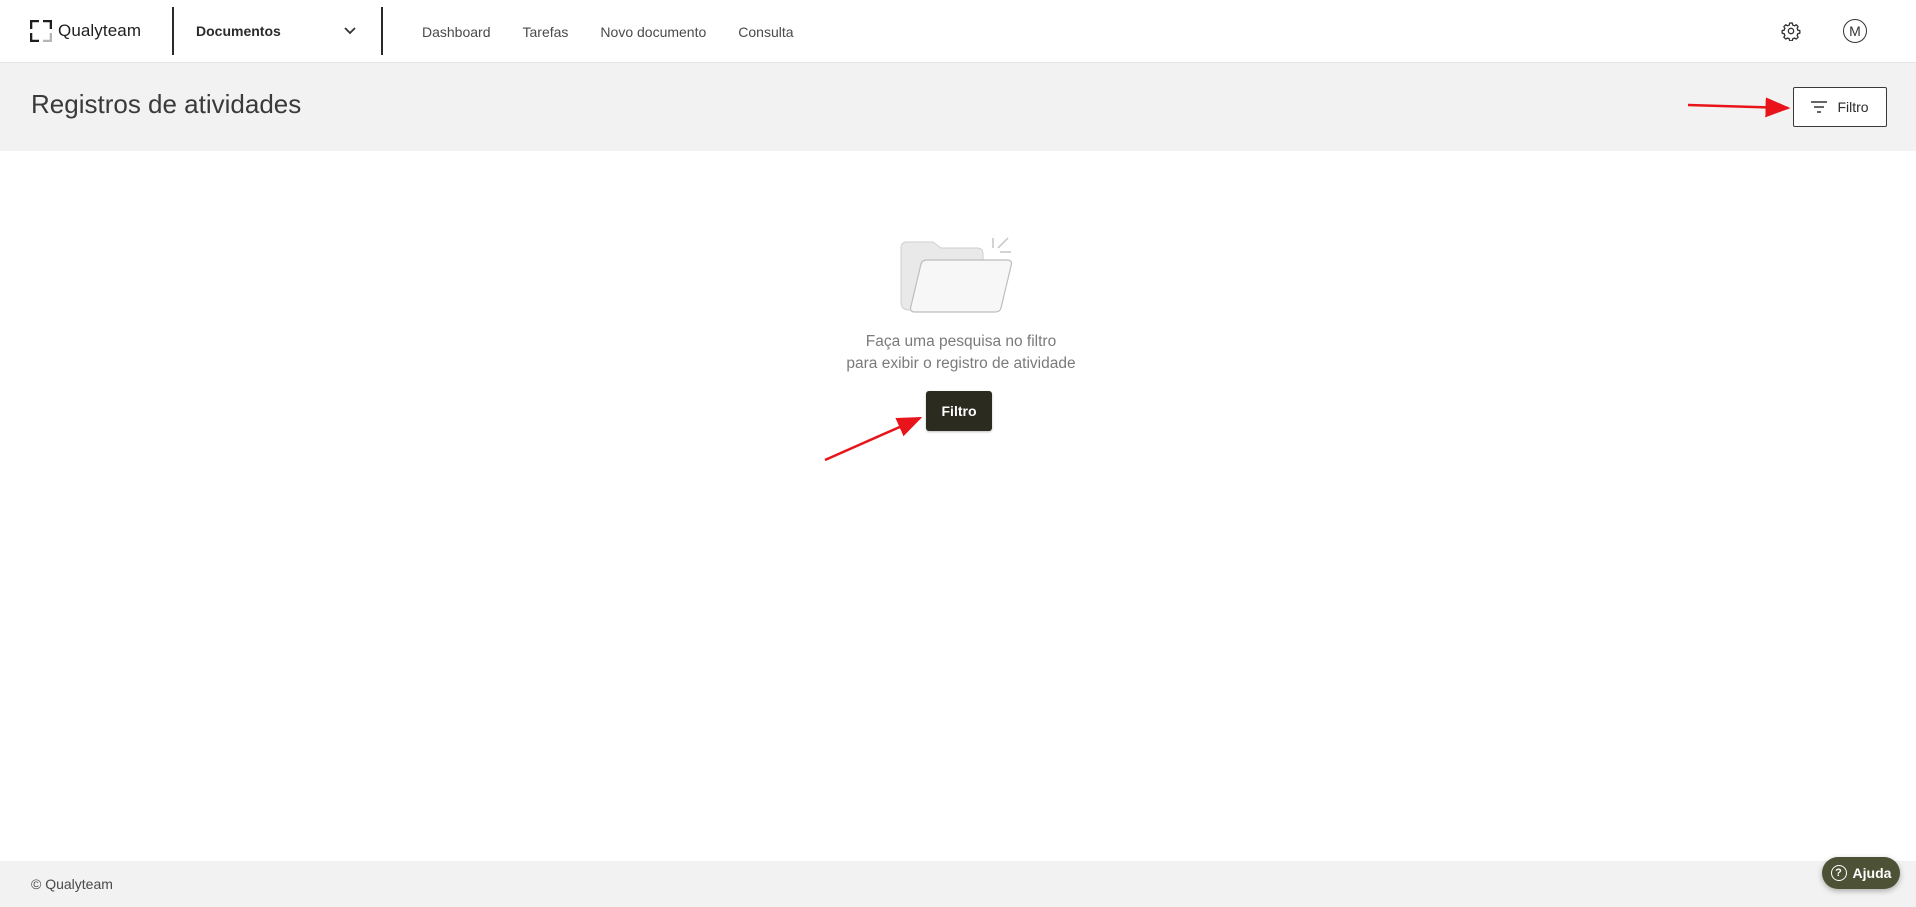 The image size is (1916, 907). What do you see at coordinates (958, 884) in the screenshot?
I see `footer: © Qualyteam` at bounding box center [958, 884].